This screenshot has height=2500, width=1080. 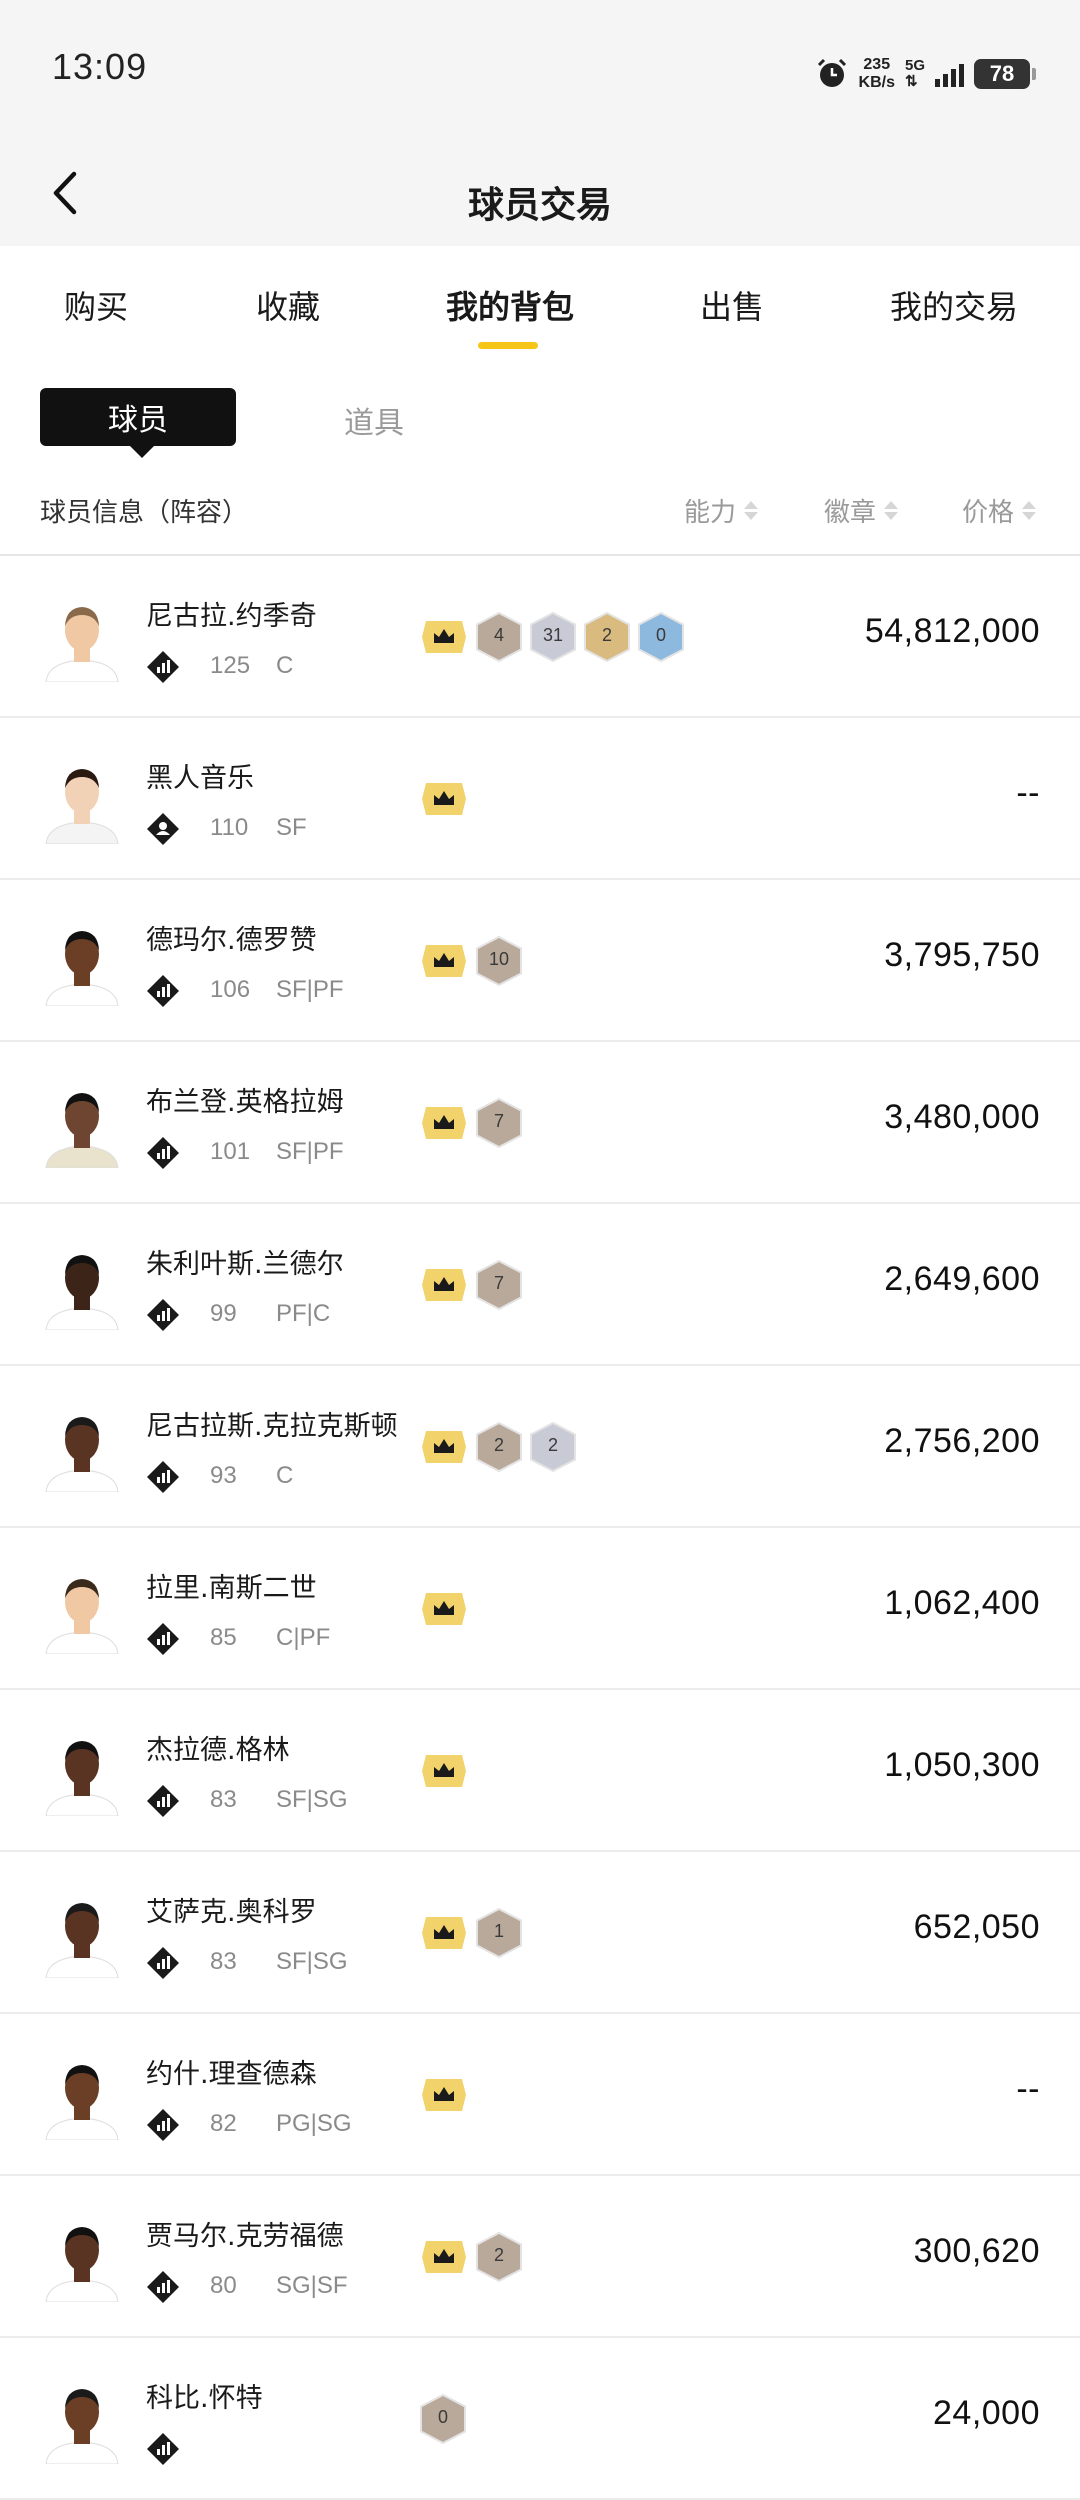 I want to click on player-row: 艾萨克.奥科罗 83 SF|SG 1 652,050, so click(x=540, y=1933).